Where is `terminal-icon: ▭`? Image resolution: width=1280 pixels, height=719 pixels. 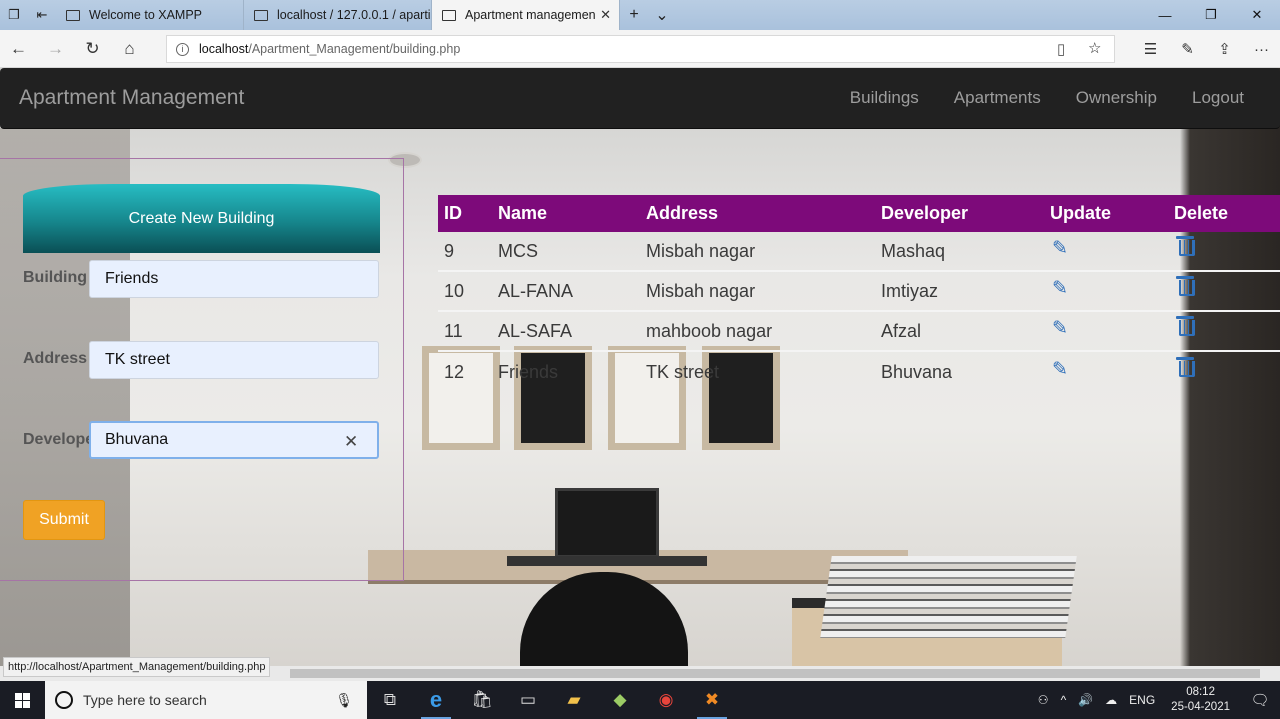 terminal-icon: ▭ is located at coordinates (528, 700).